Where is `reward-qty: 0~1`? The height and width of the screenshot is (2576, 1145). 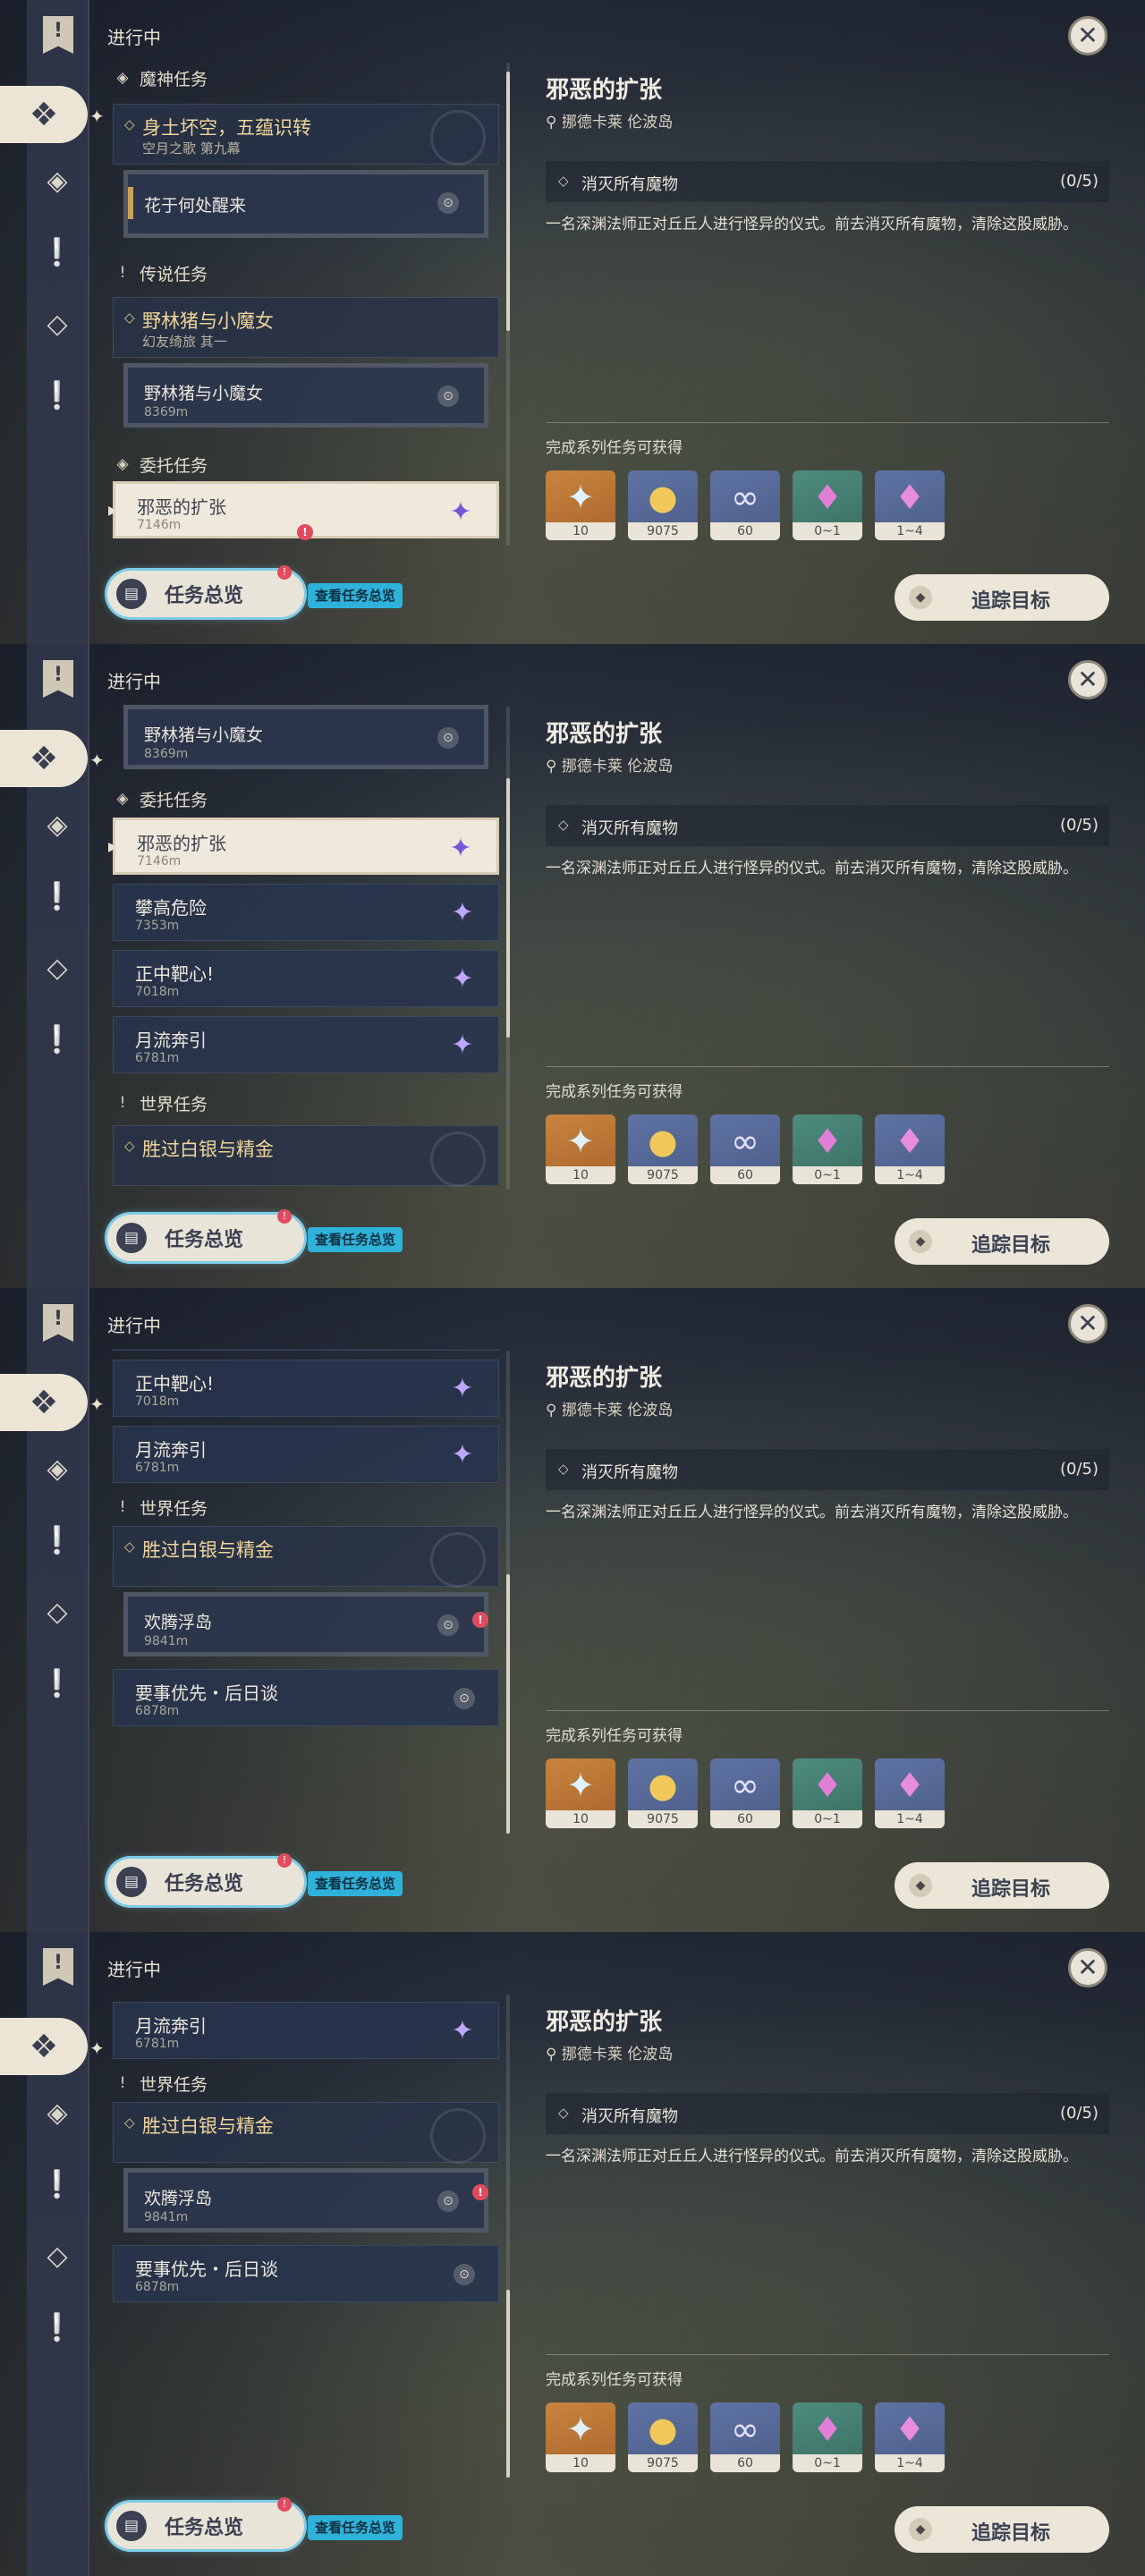
reward-qty: 0~1 is located at coordinates (827, 531).